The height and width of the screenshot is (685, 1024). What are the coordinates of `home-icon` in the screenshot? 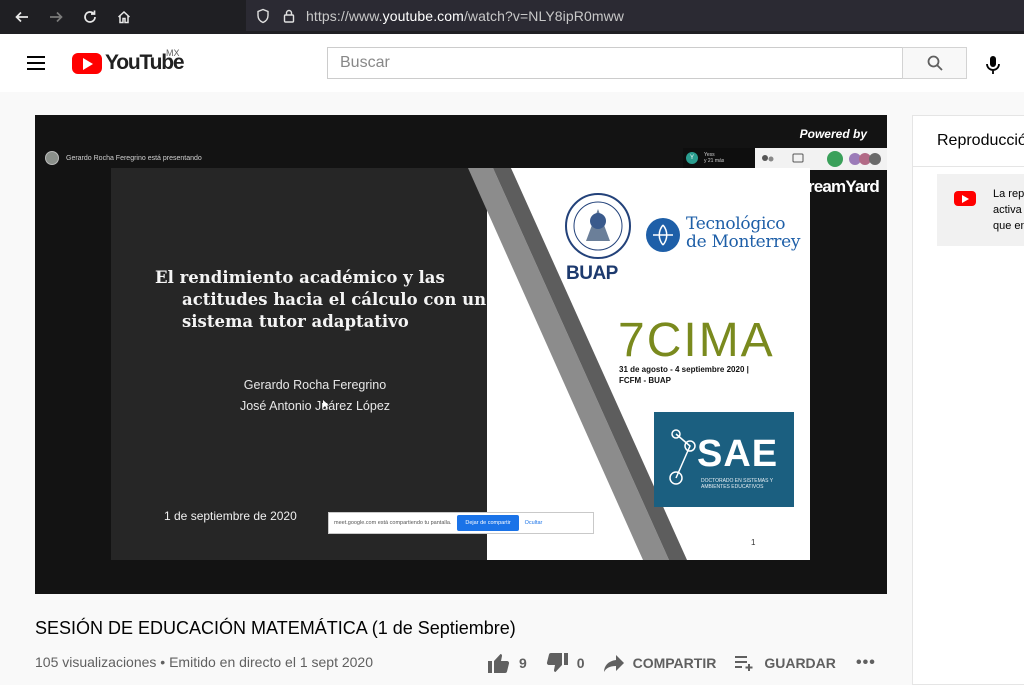 It's located at (124, 17).